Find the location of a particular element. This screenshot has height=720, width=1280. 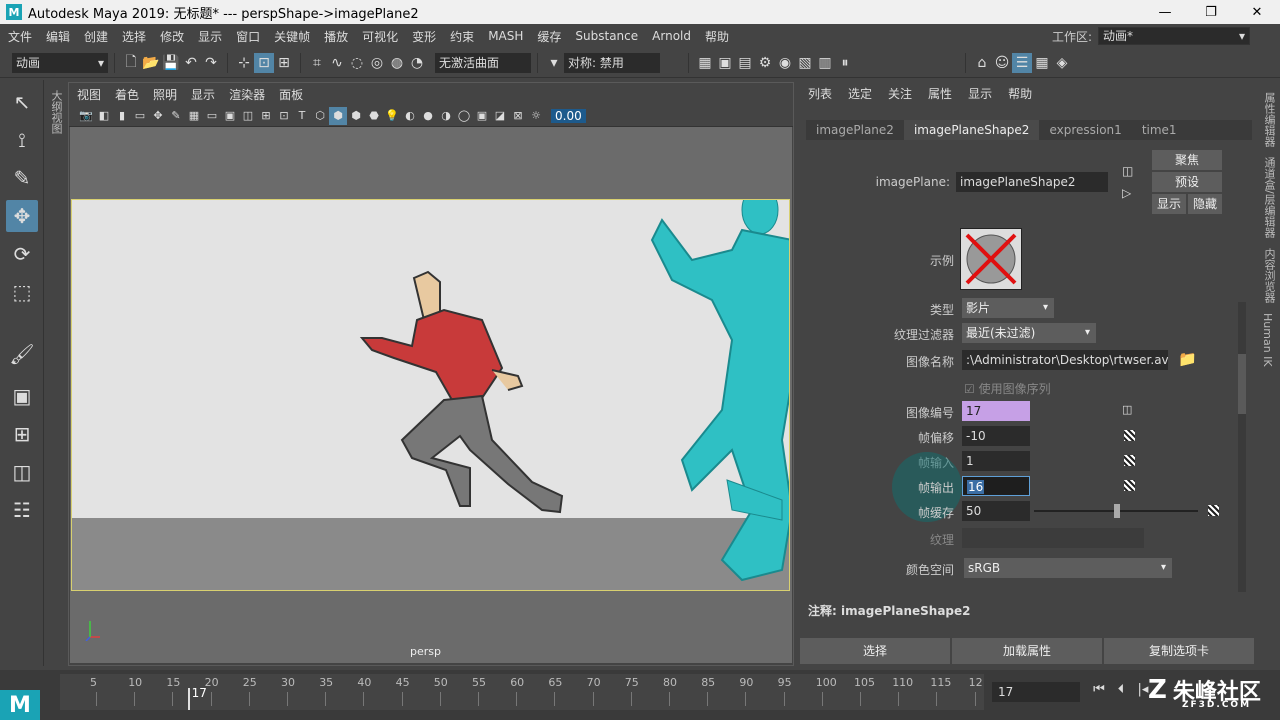

snap-grid-icon: ⌗ is located at coordinates (317, 63).